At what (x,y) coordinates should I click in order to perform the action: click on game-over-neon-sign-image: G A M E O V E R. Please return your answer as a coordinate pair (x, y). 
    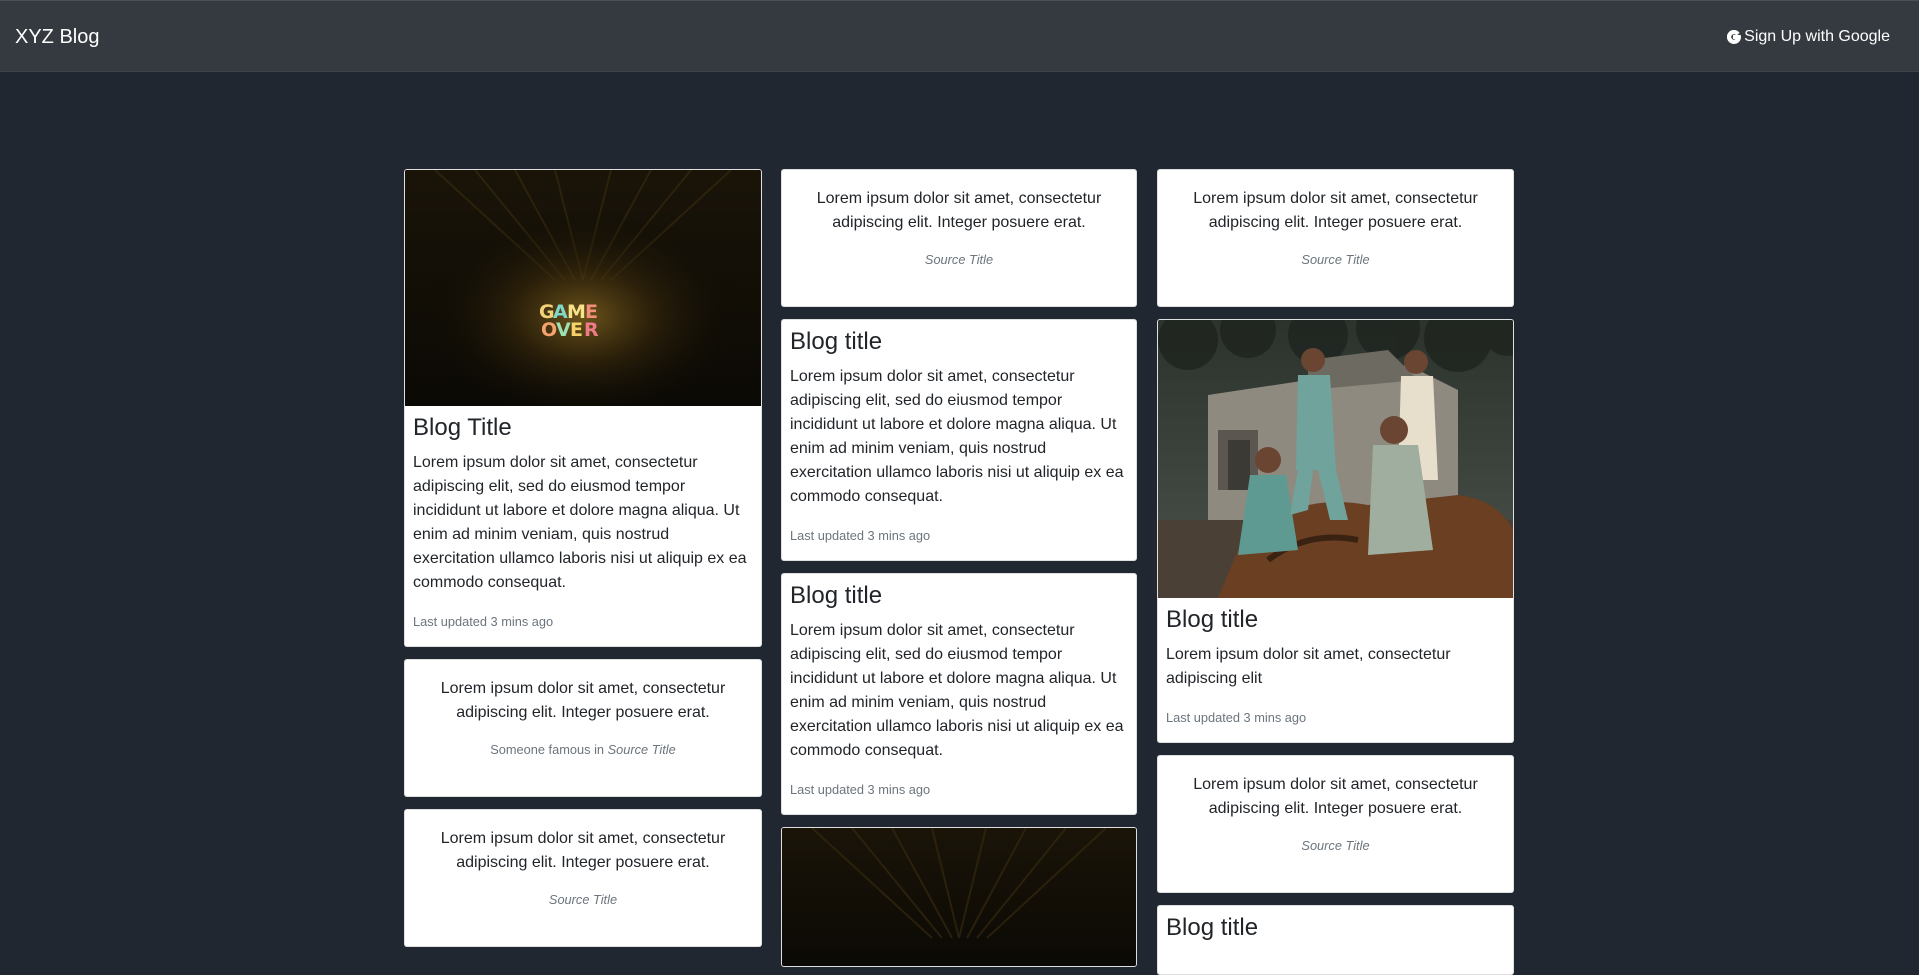
    Looking at the image, I should click on (583, 288).